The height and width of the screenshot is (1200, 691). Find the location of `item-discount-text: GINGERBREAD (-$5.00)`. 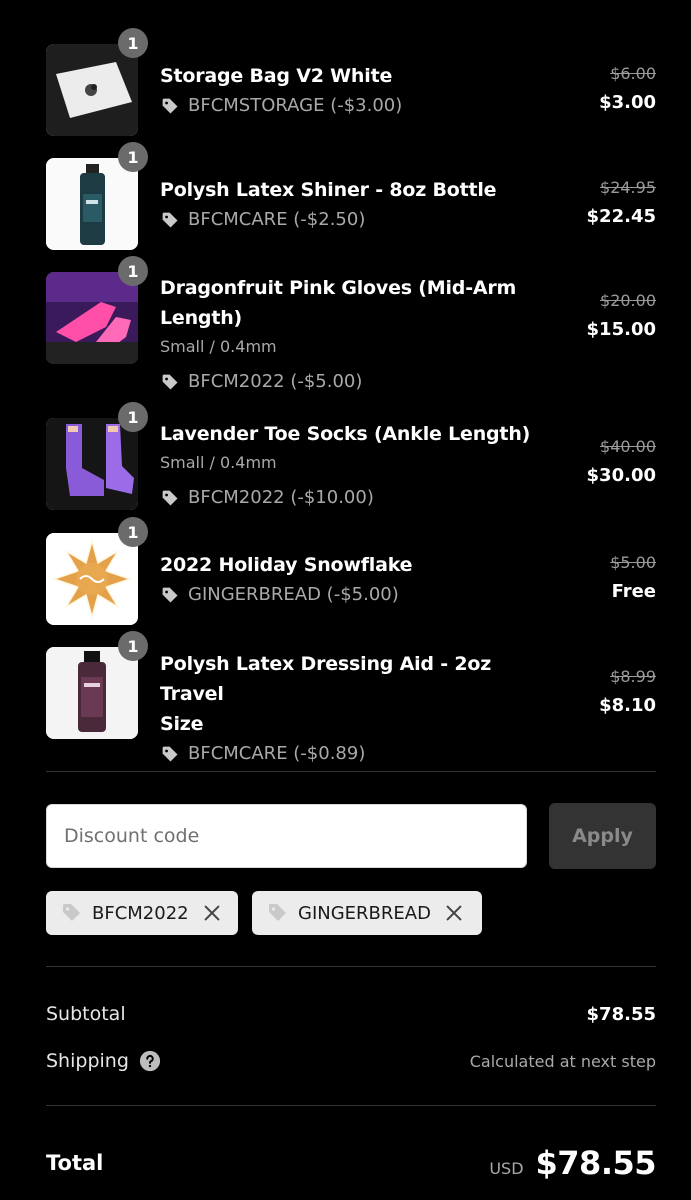

item-discount-text: GINGERBREAD (-$5.00) is located at coordinates (293, 594).